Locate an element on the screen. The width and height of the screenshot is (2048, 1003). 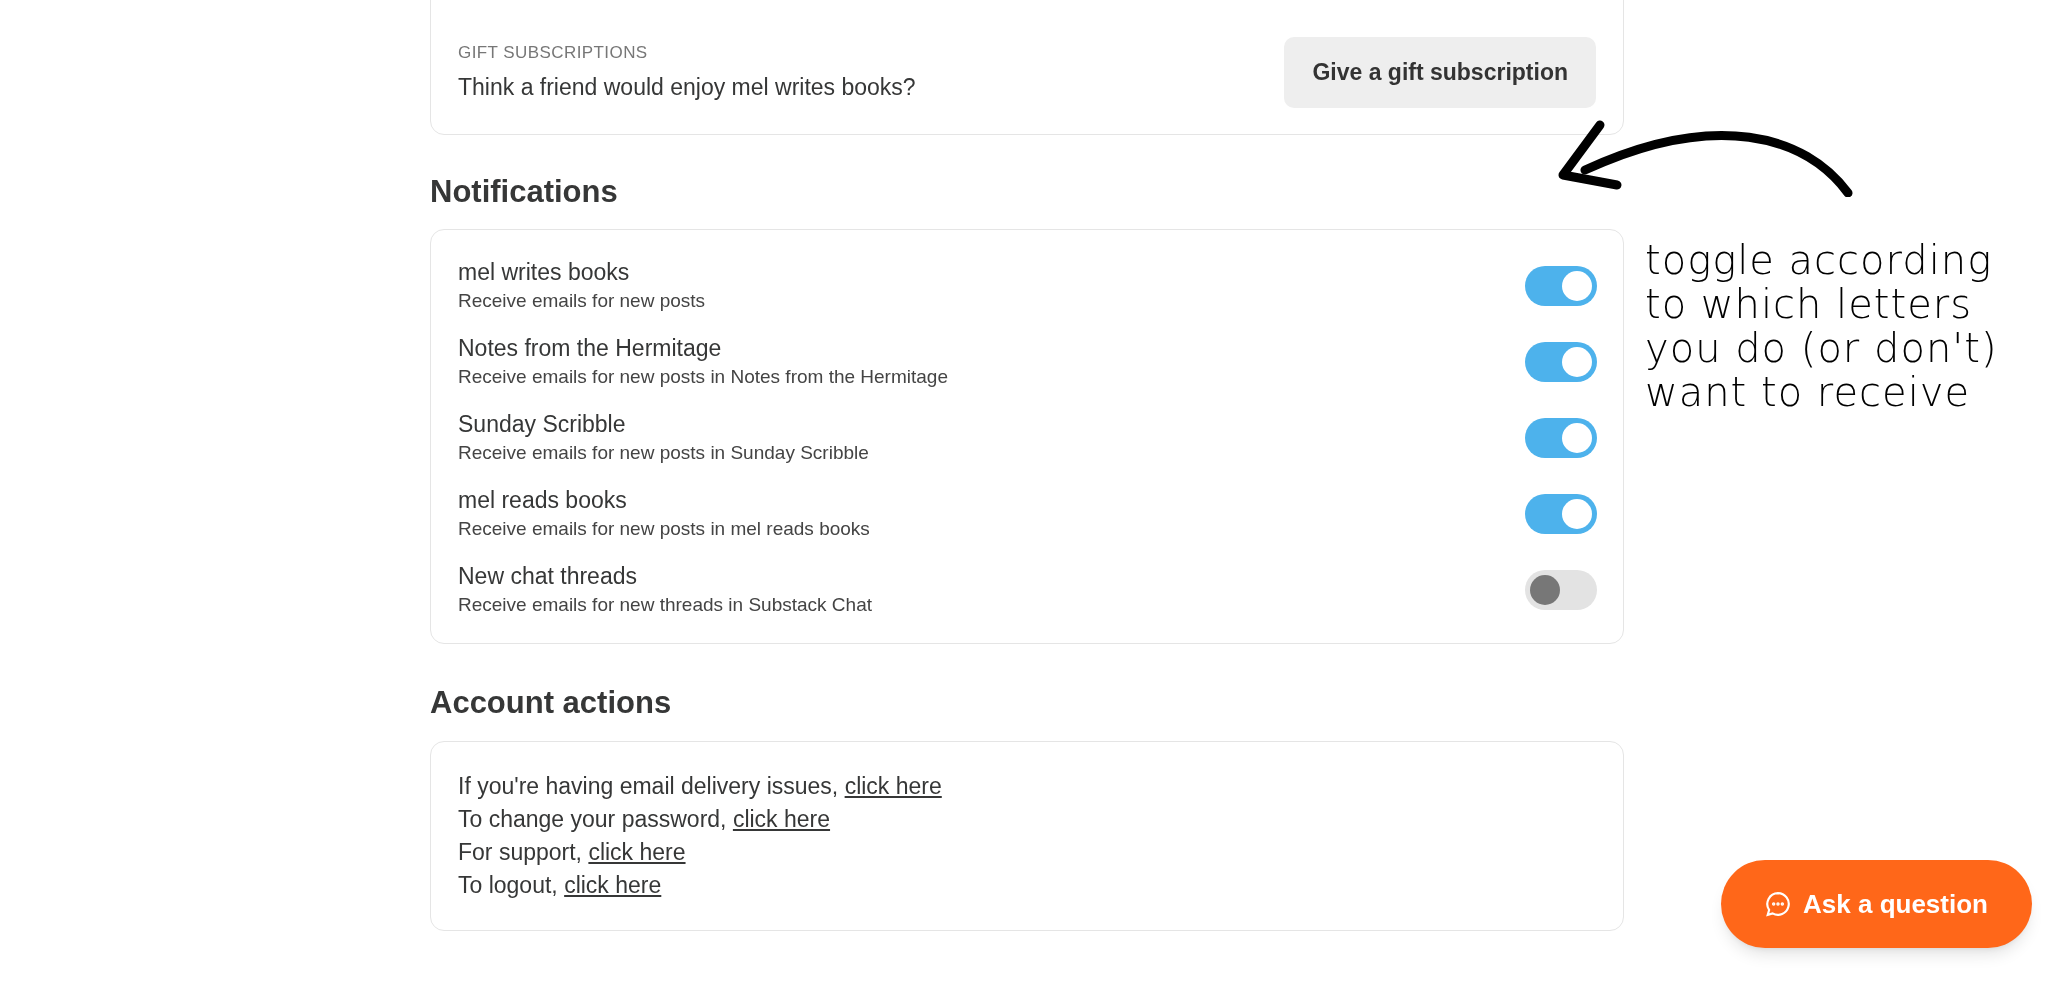
newsletter-description: Receive emails for new posts in Notes from the Hermitage is located at coordinates (703, 377).